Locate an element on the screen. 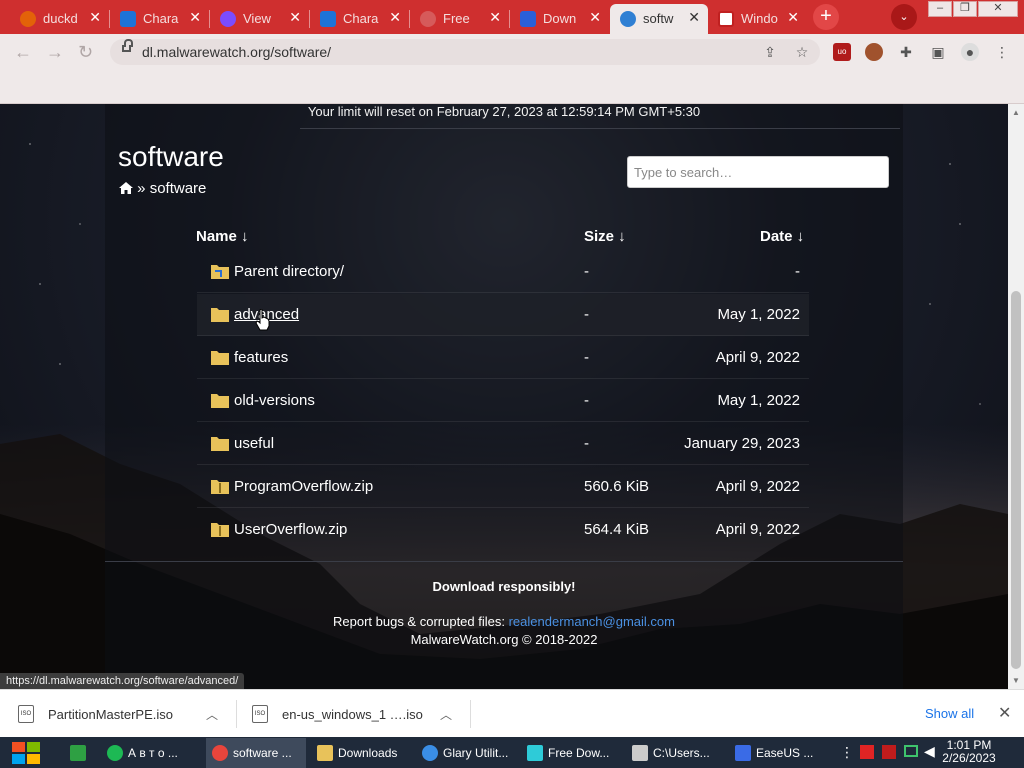  tab-duckduckgo: duckd ✕ is located at coordinates (60, 19).